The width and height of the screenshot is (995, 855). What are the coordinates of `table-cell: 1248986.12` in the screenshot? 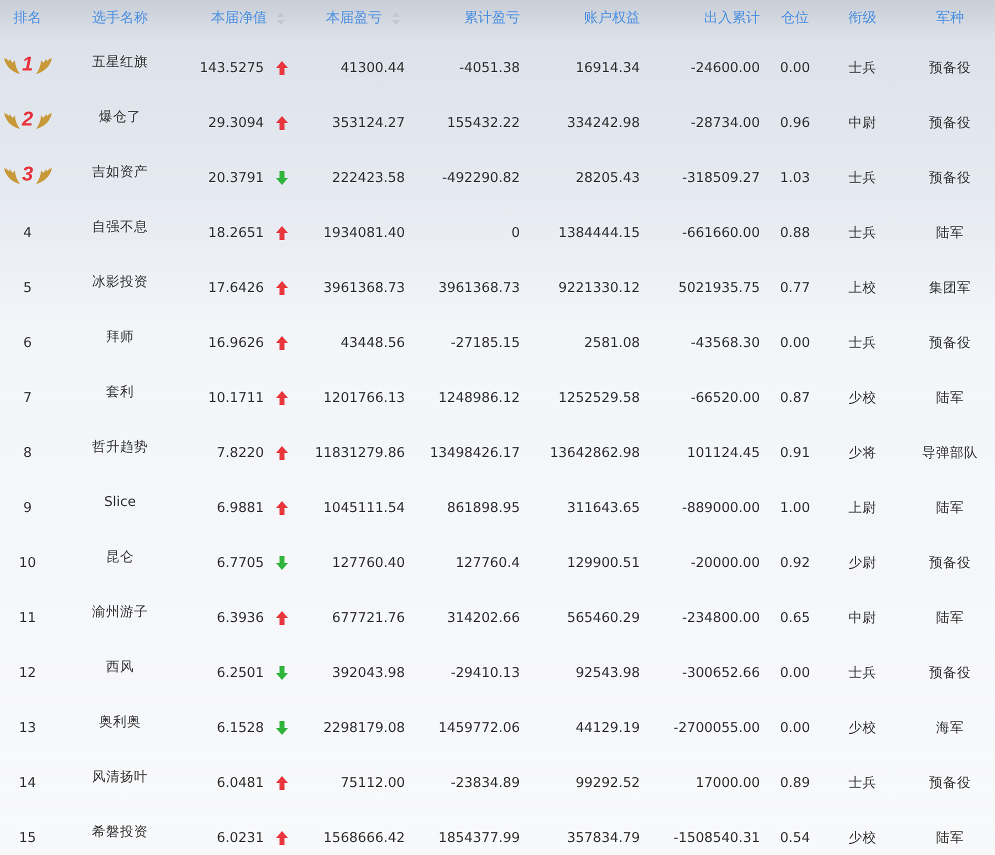 It's located at (479, 398).